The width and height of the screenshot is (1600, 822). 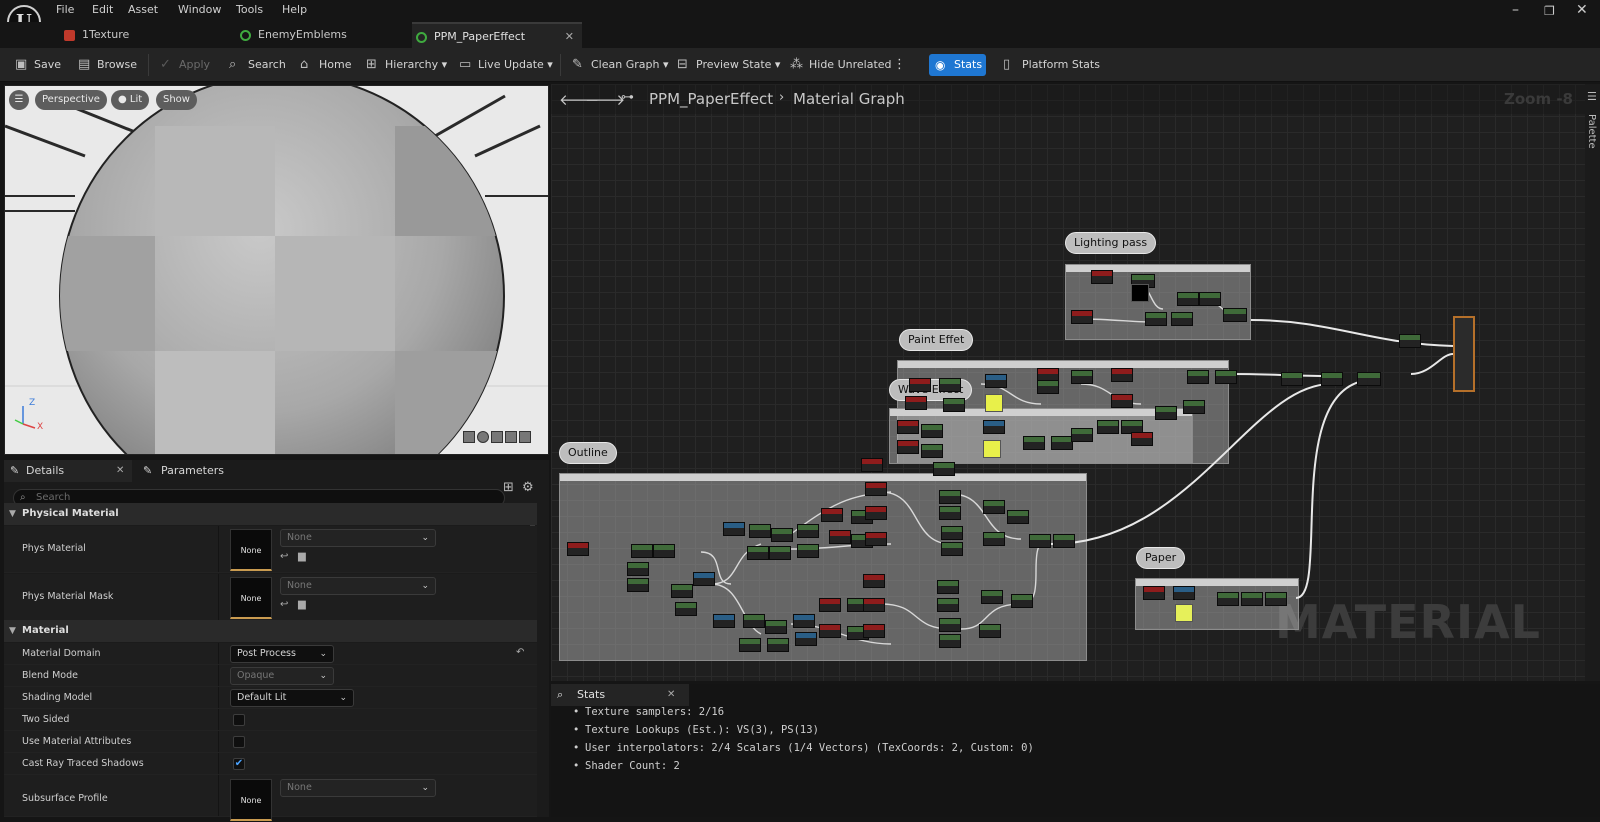 What do you see at coordinates (503, 438) in the screenshot?
I see `preview-shape-buttons` at bounding box center [503, 438].